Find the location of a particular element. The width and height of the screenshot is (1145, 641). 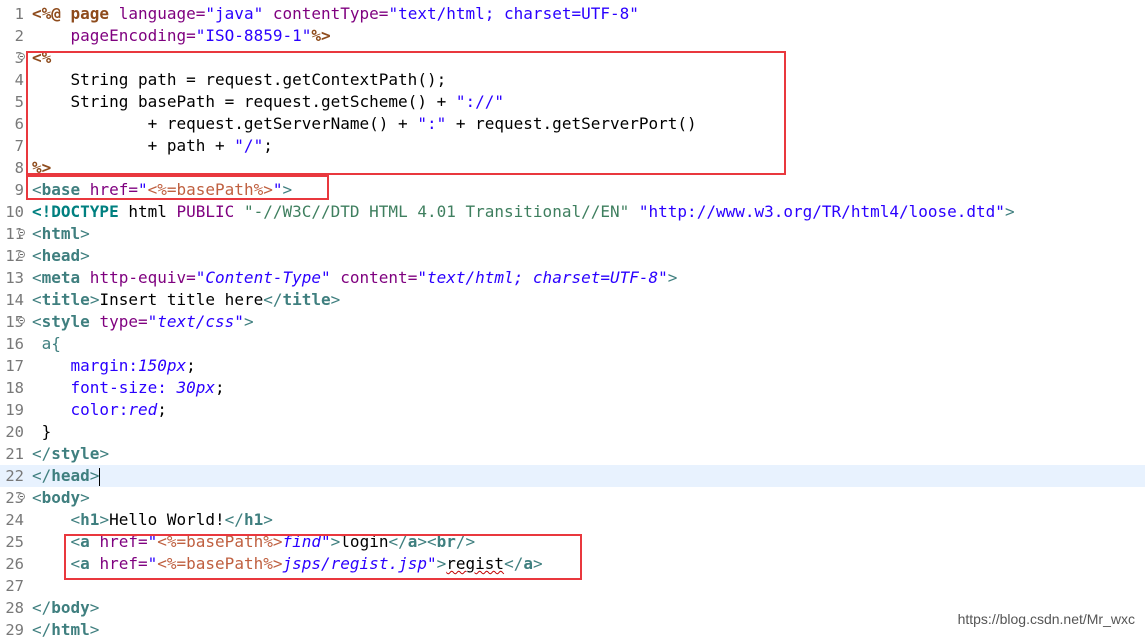

code-text: <h1>Hello World!</h1> is located at coordinates (152, 519).